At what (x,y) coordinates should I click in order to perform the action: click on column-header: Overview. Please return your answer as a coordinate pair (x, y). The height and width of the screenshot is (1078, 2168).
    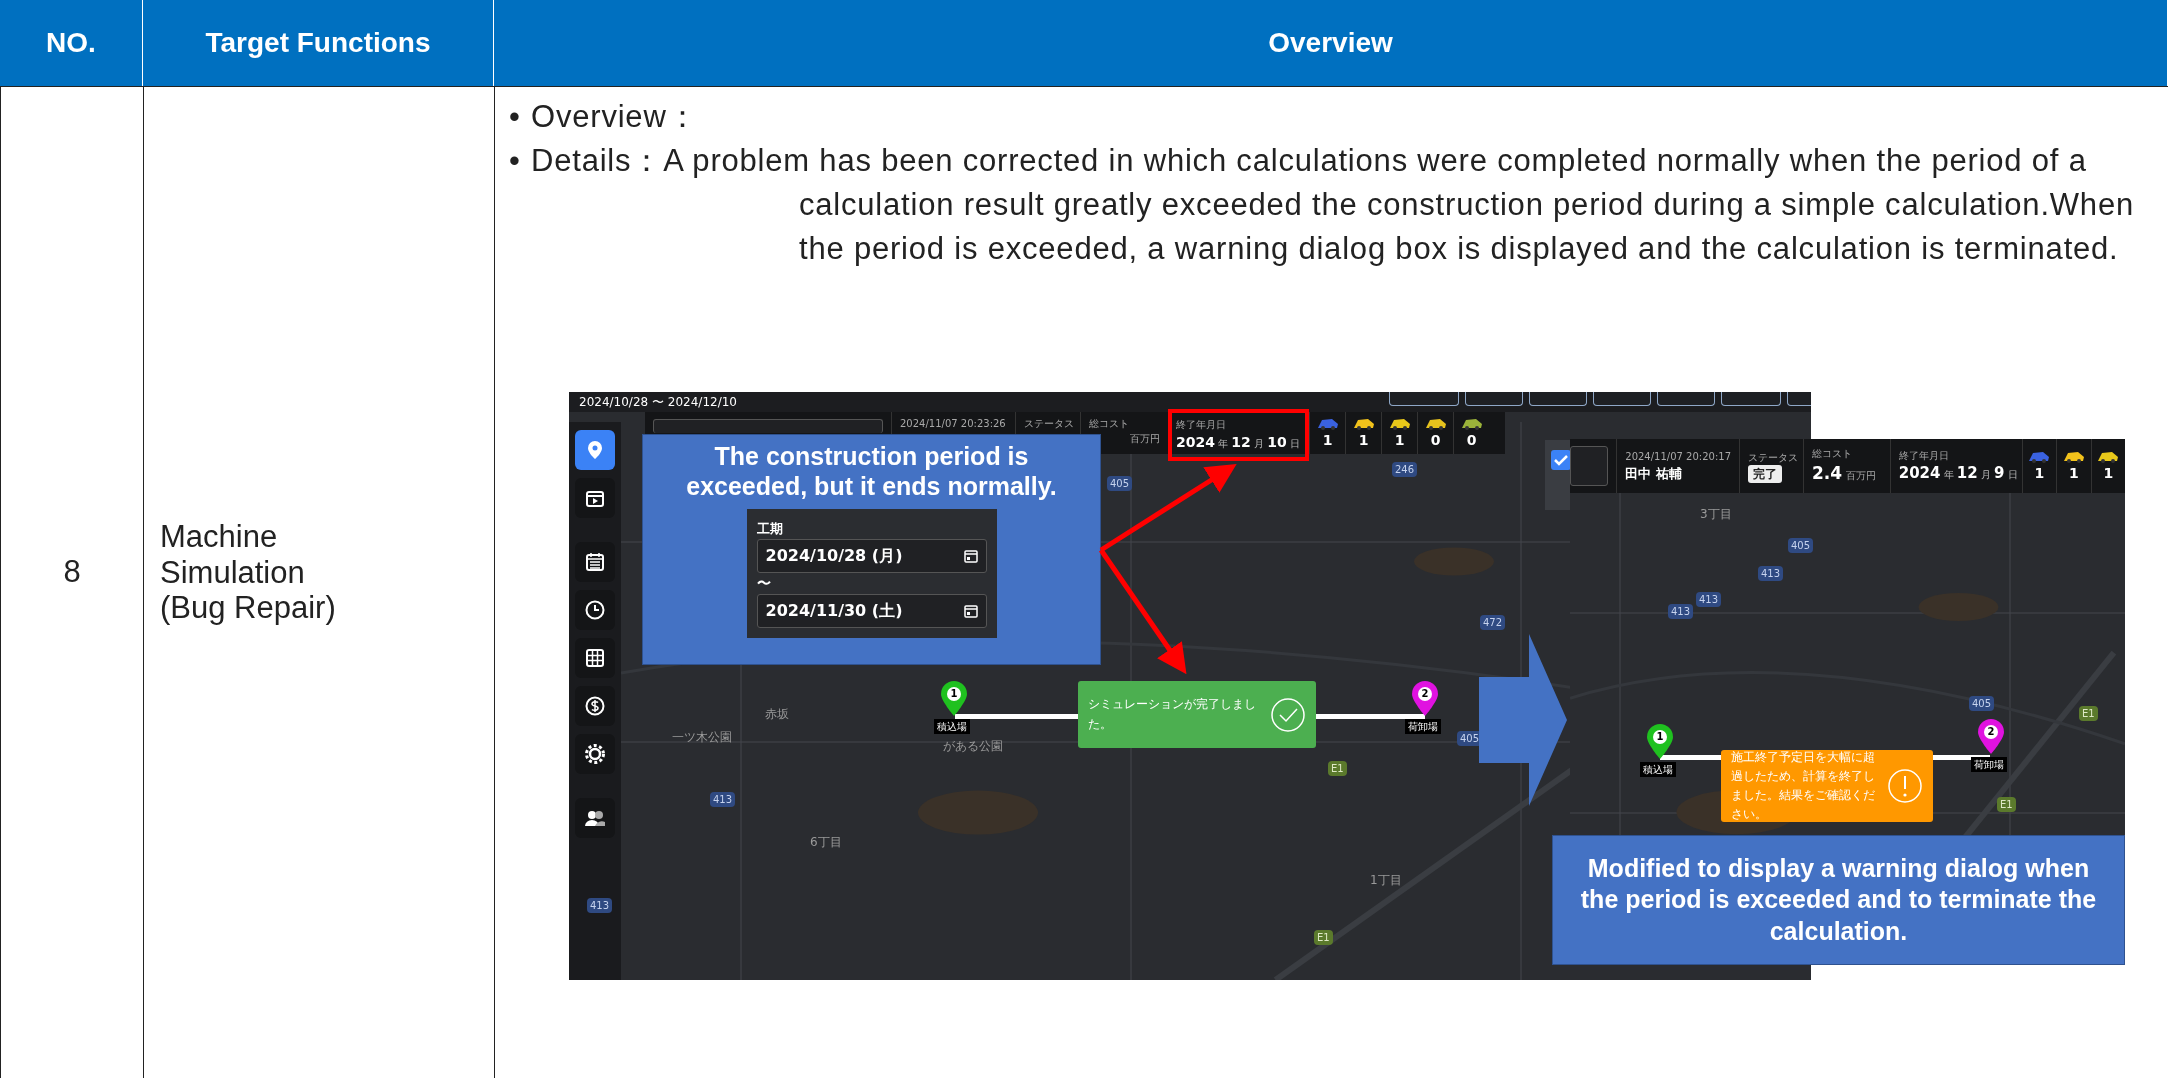
    Looking at the image, I should click on (1331, 43).